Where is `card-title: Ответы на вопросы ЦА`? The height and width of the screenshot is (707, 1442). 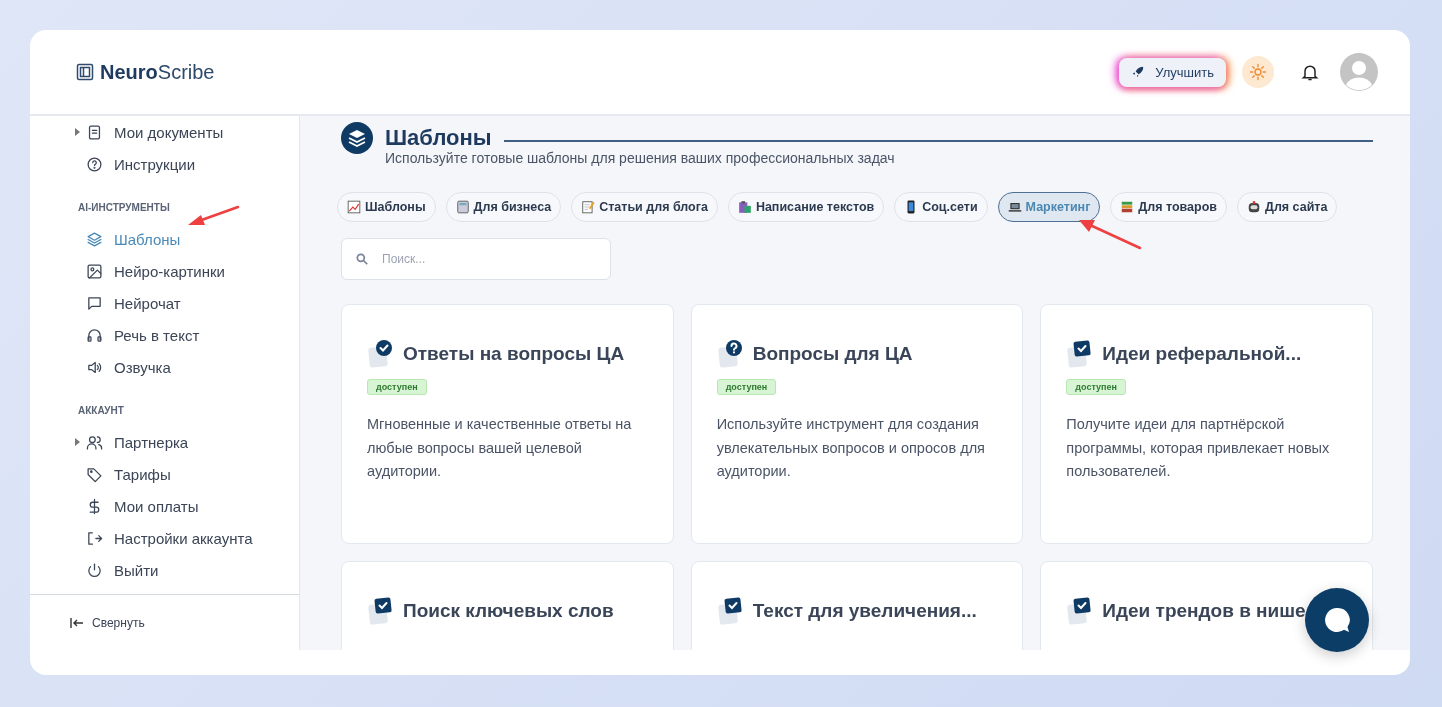 card-title: Ответы на вопросы ЦА is located at coordinates (514, 354).